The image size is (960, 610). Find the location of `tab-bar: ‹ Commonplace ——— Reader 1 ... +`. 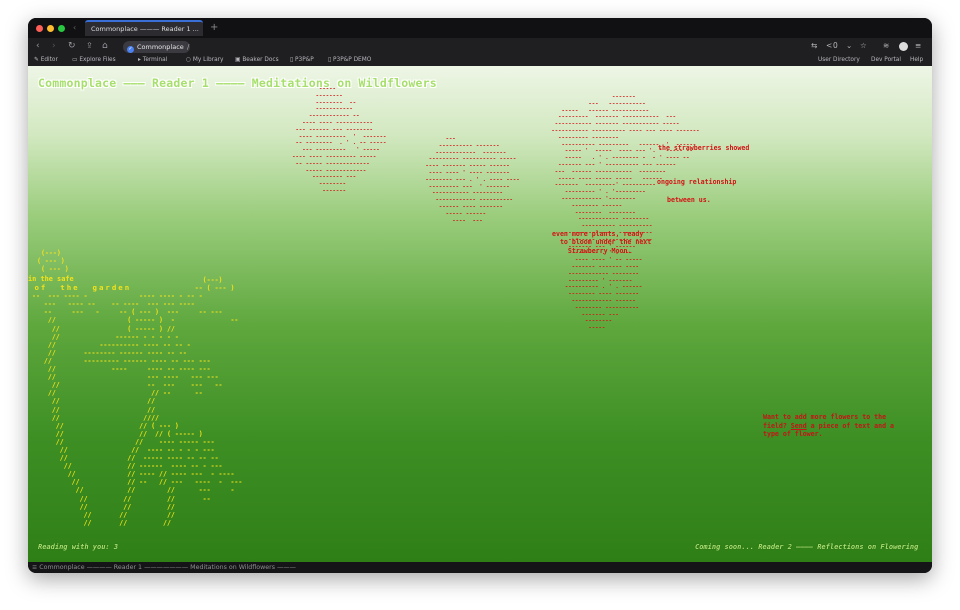

tab-bar: ‹ Commonplace ——— Reader 1 ... + is located at coordinates (480, 28).